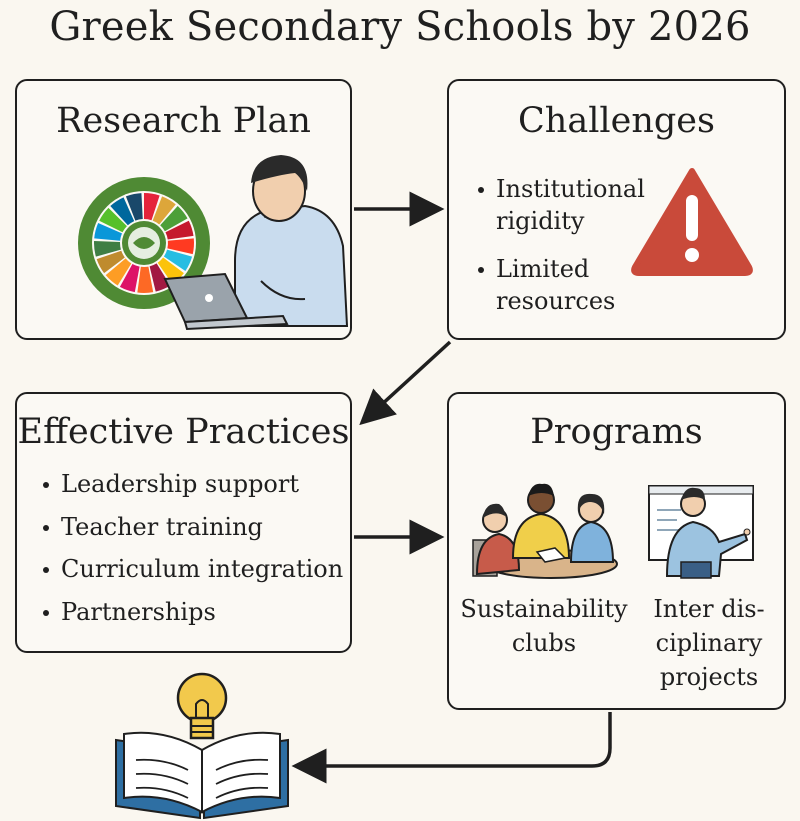  What do you see at coordinates (451, 748) in the screenshot?
I see `arrow-programs-to-book` at bounding box center [451, 748].